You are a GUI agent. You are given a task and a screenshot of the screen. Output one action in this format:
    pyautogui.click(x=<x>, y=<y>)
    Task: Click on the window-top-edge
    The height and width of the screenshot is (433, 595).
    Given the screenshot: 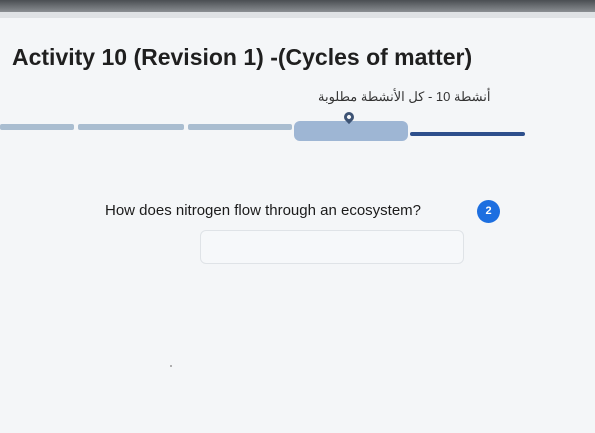 What is the action you would take?
    pyautogui.click(x=297, y=15)
    